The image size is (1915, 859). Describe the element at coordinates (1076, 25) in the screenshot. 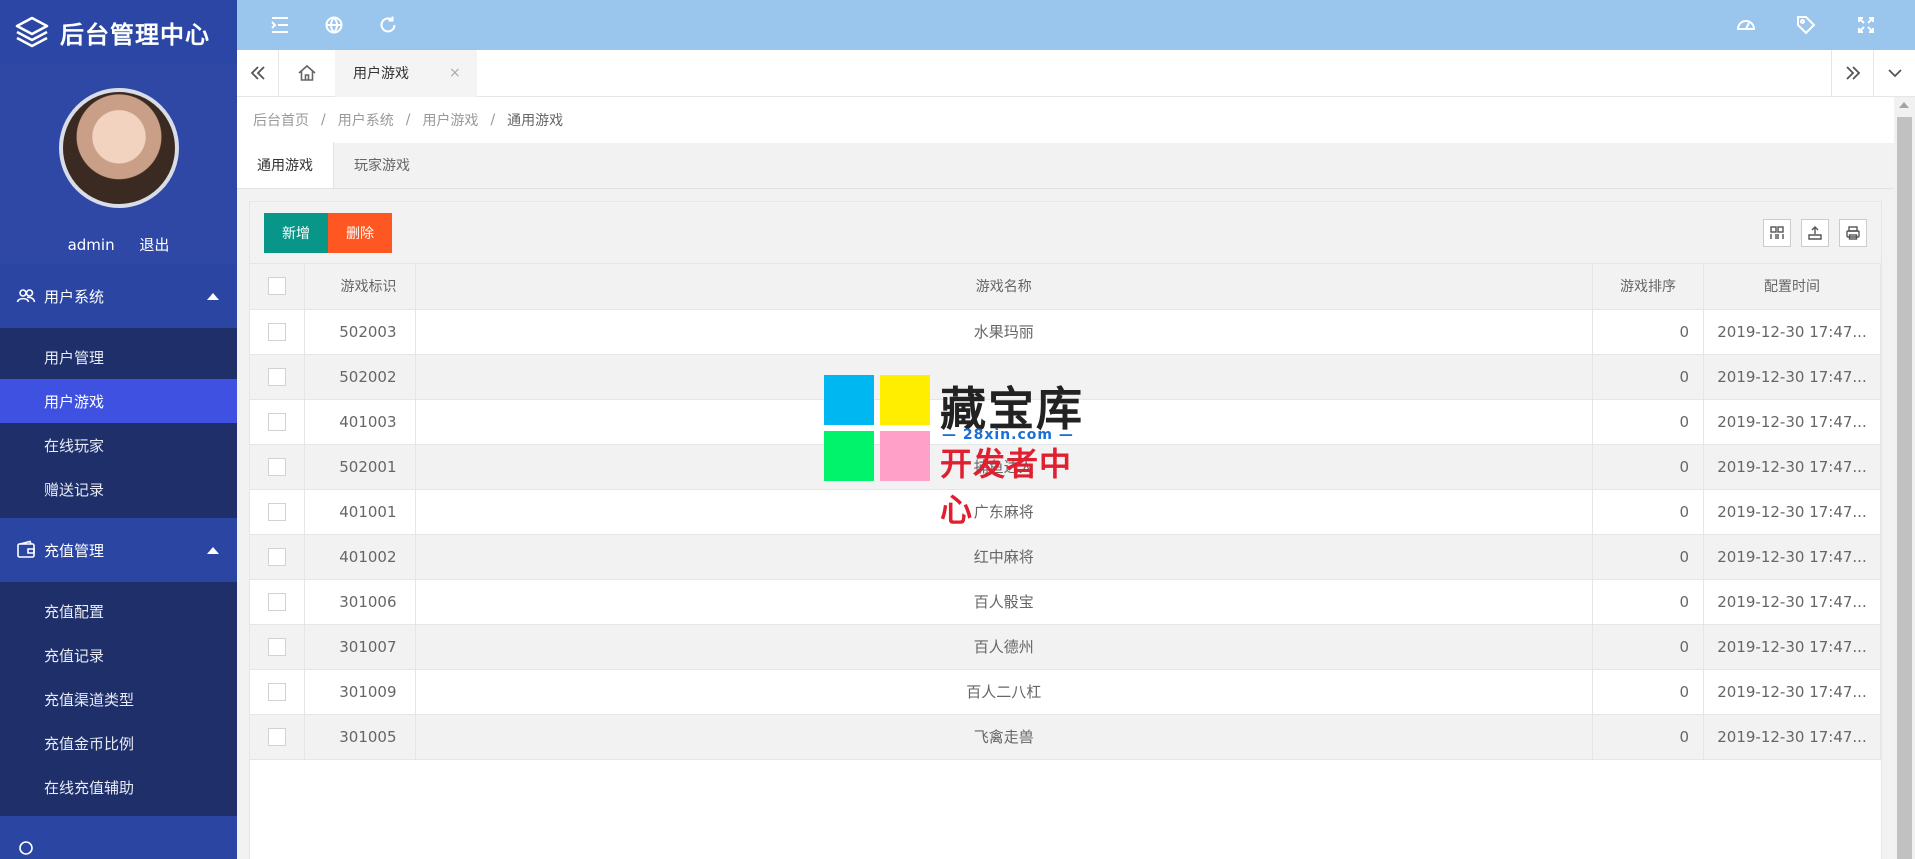

I see `topbar` at that location.